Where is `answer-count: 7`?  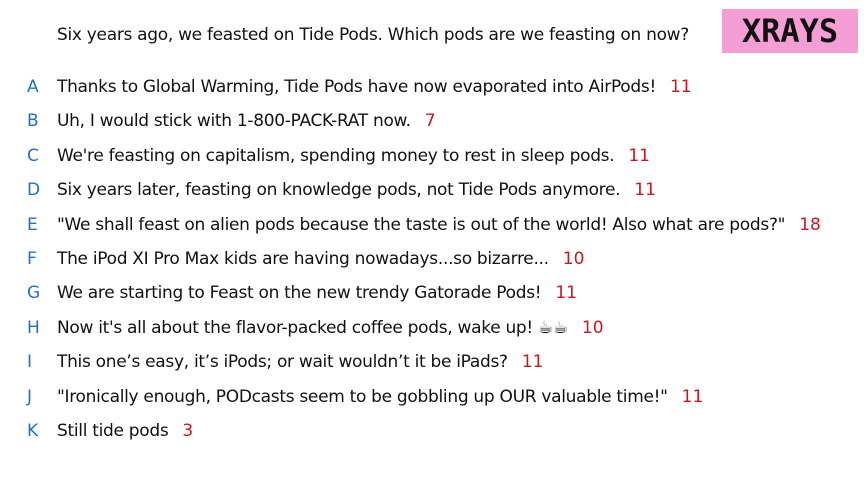
answer-count: 7 is located at coordinates (430, 121).